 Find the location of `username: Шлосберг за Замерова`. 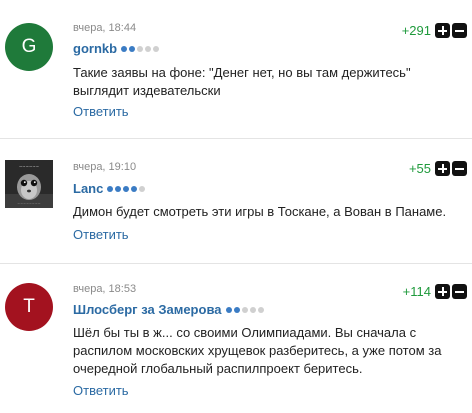

username: Шлосберг за Замерова is located at coordinates (147, 309).